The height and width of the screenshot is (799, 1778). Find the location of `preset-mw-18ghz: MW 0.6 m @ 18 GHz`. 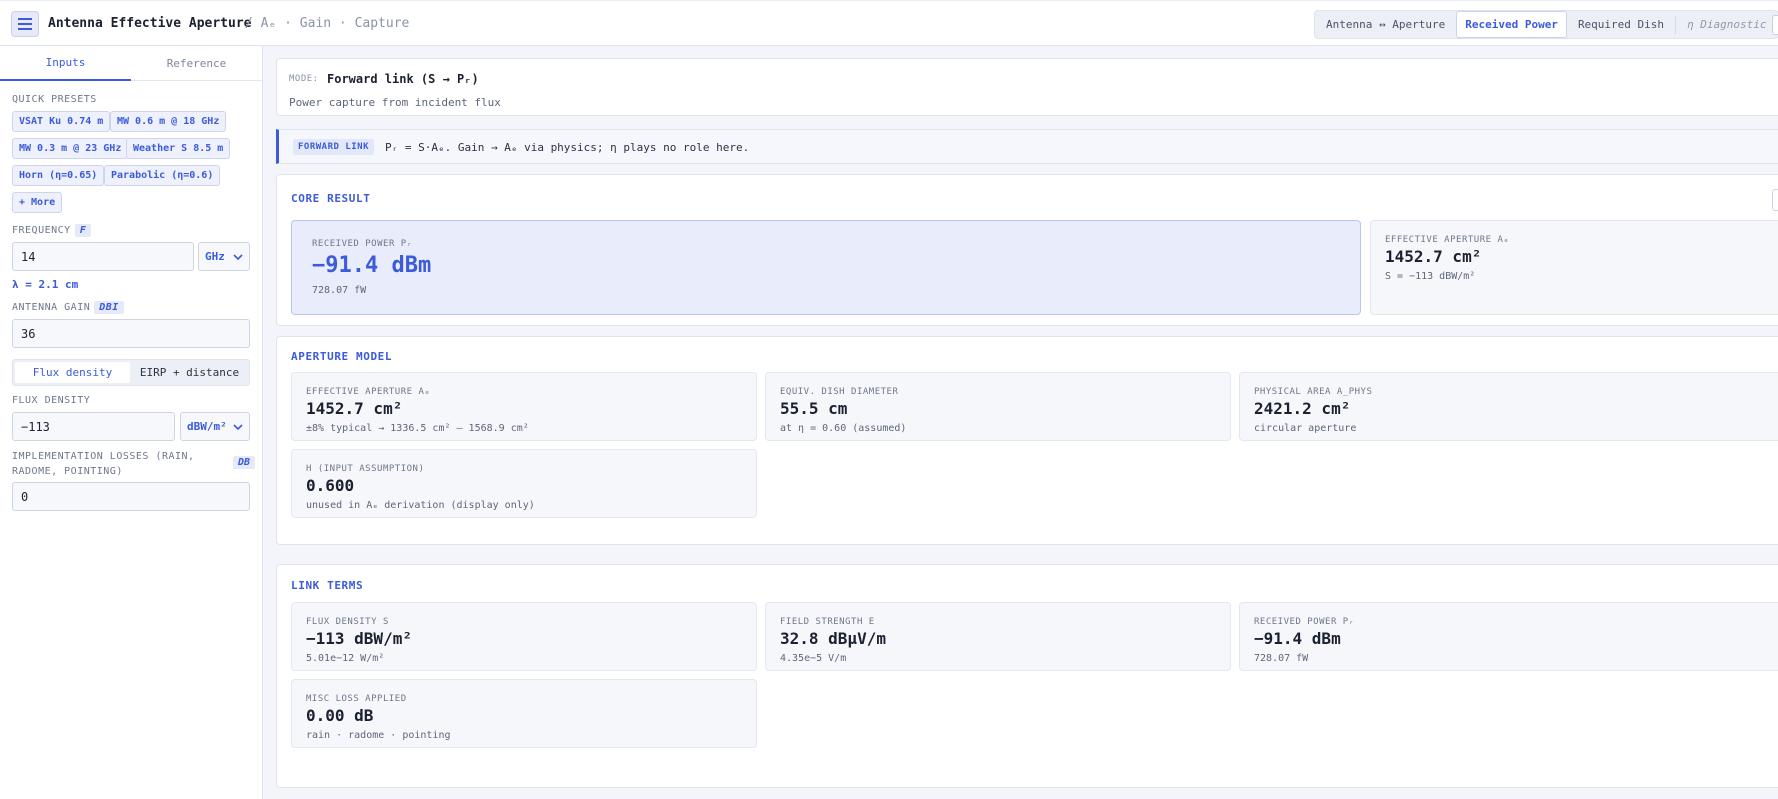

preset-mw-18ghz: MW 0.6 m @ 18 GHz is located at coordinates (168, 121).